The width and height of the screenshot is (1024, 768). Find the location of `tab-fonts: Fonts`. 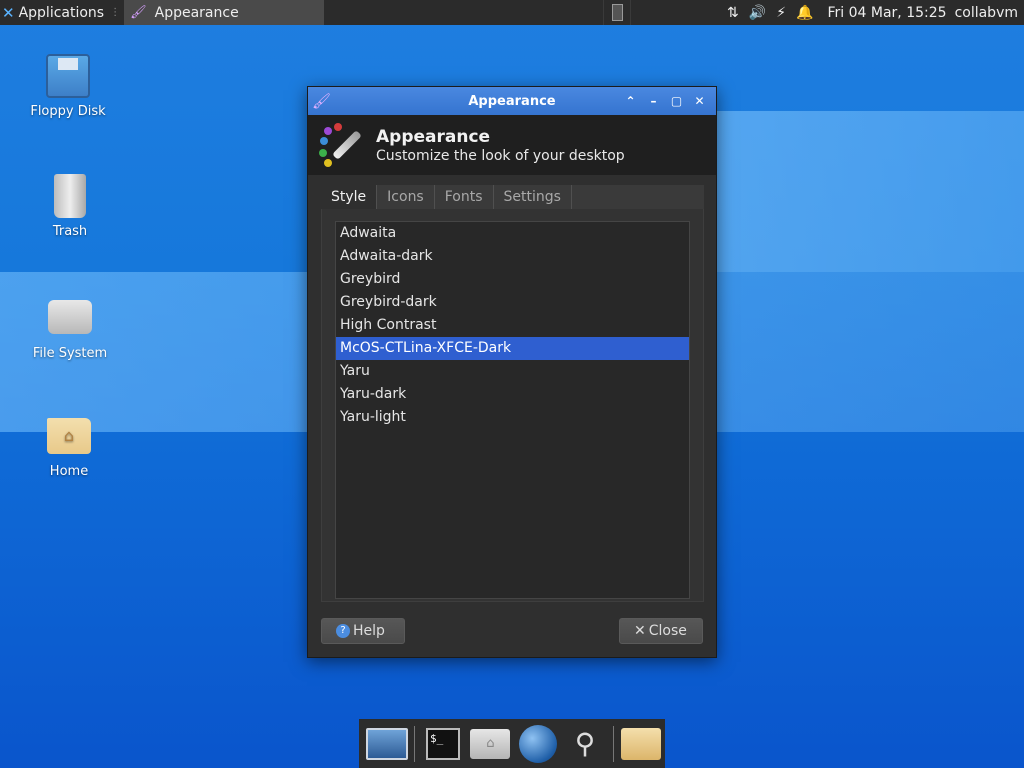

tab-fonts: Fonts is located at coordinates (464, 197).